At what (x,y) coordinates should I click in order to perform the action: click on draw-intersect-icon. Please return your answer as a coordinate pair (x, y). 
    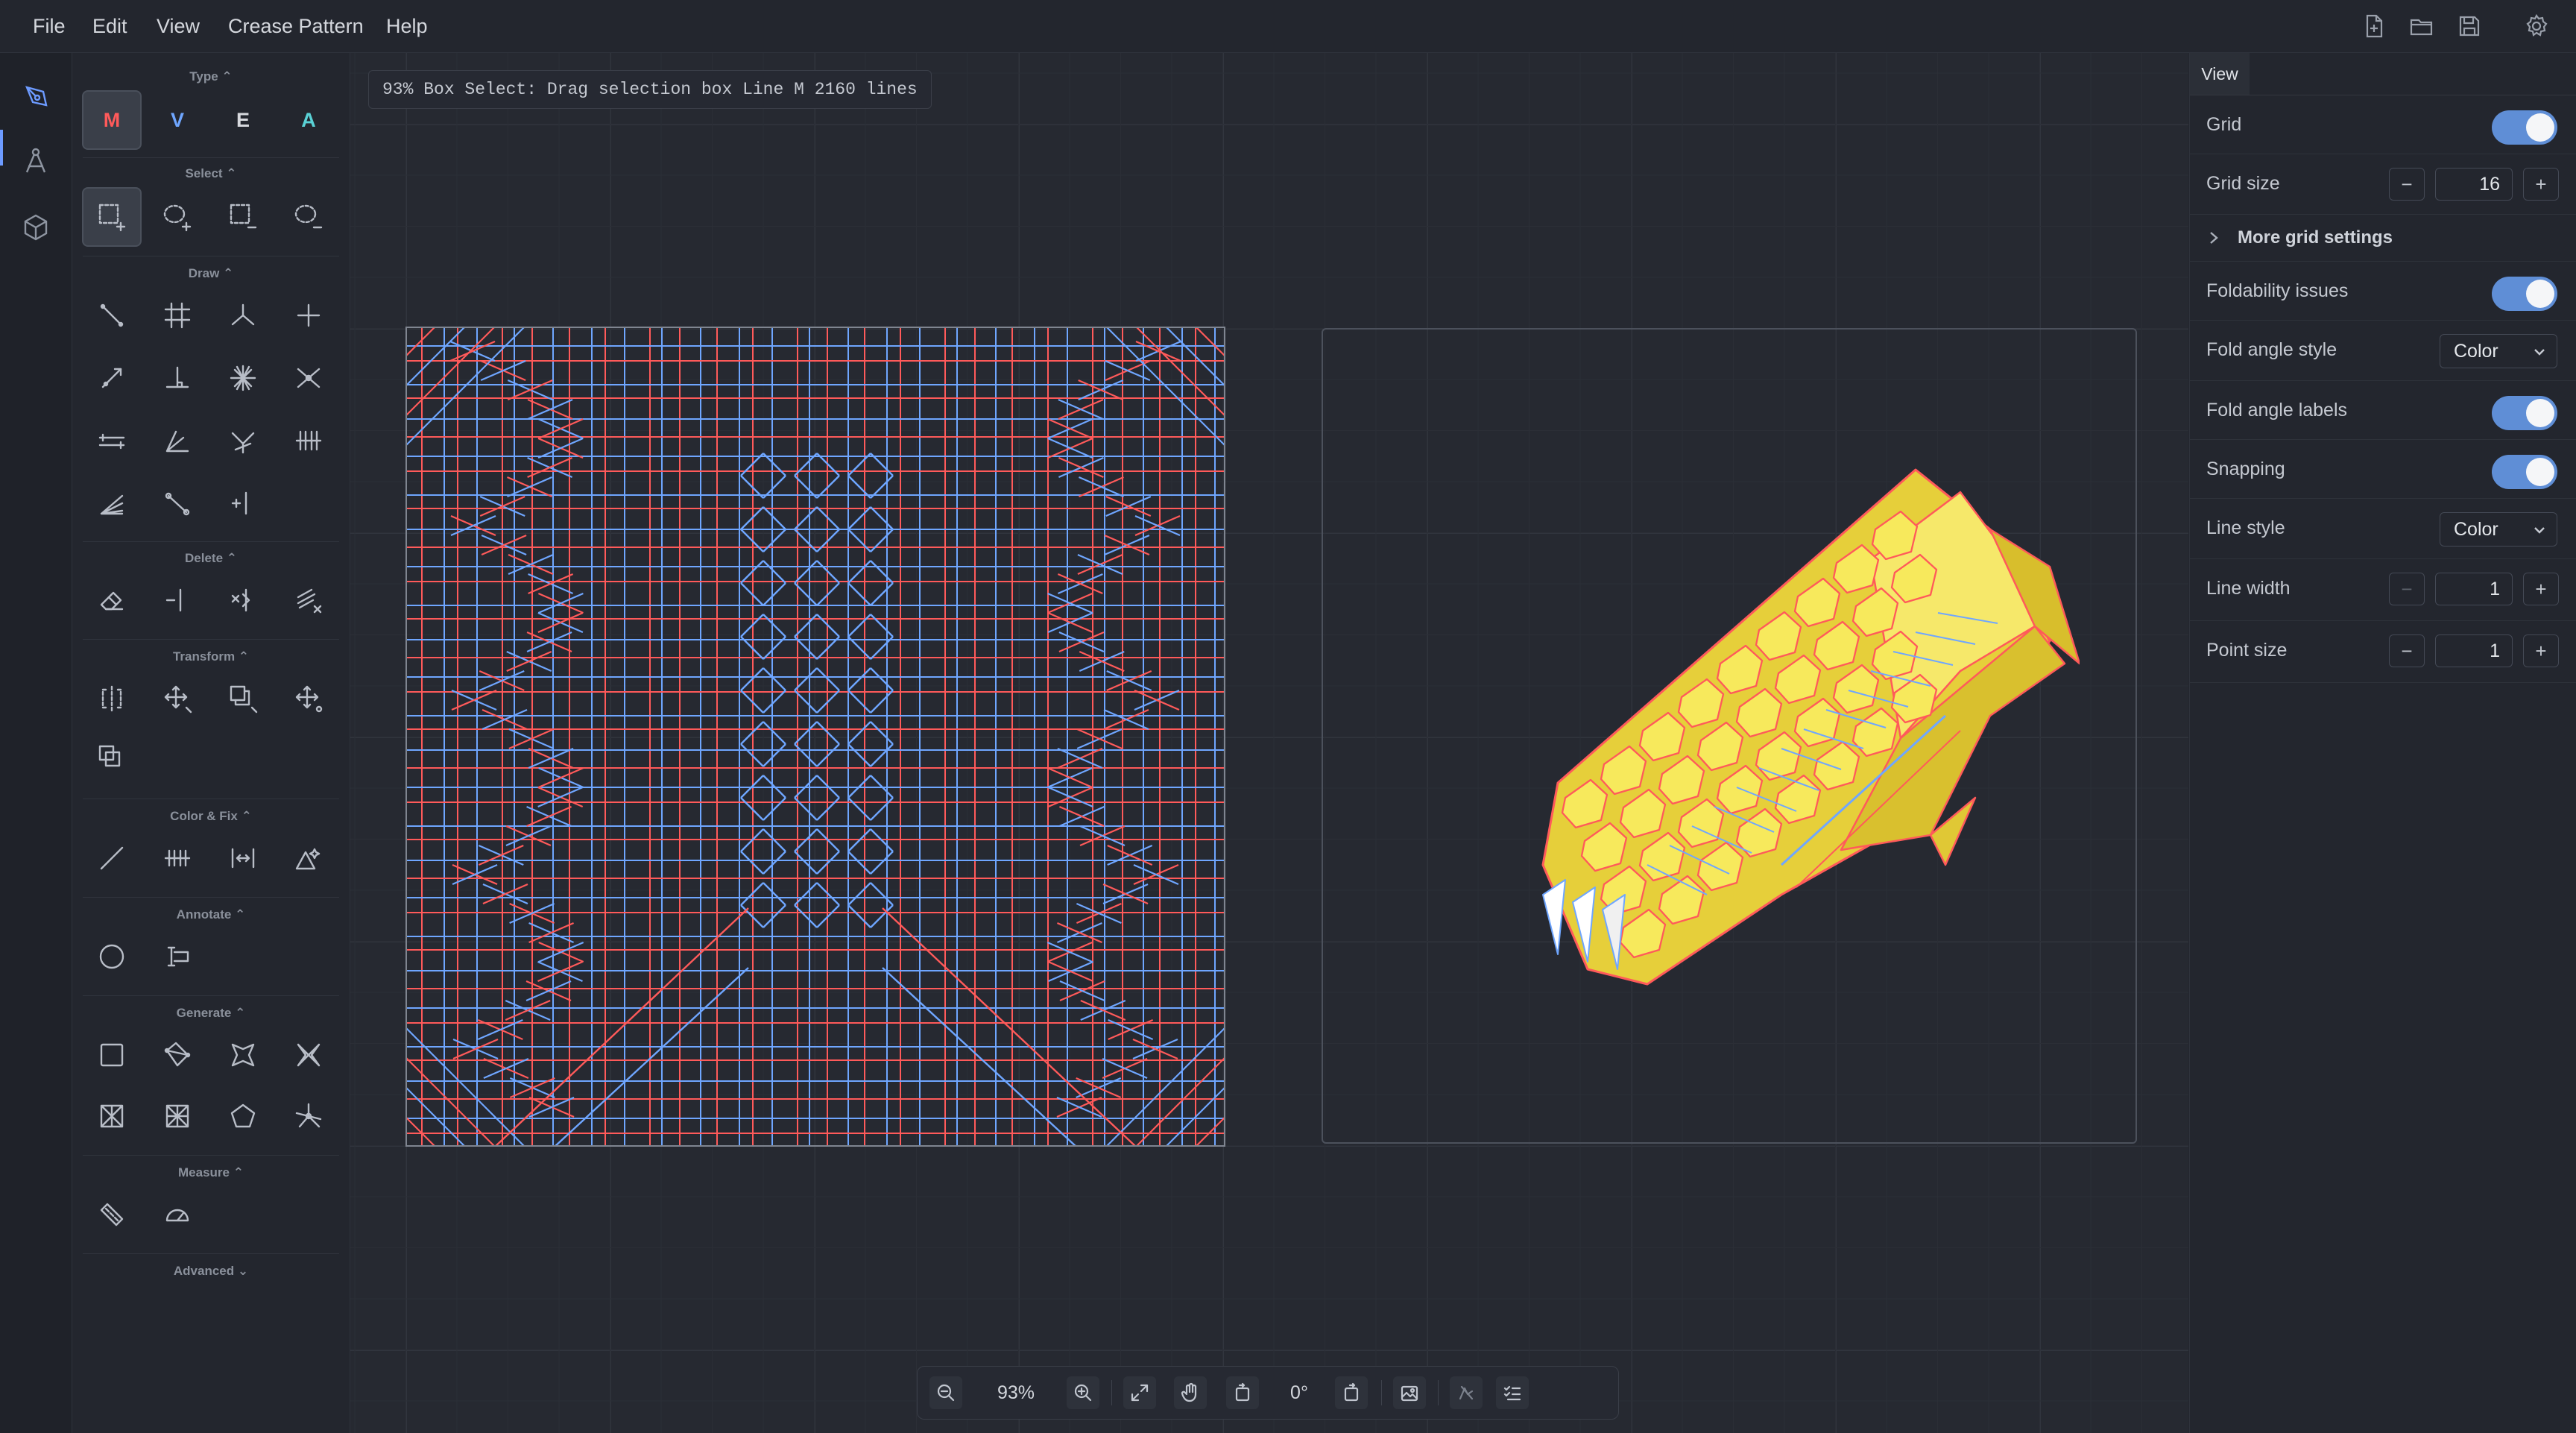
    Looking at the image, I should click on (309, 378).